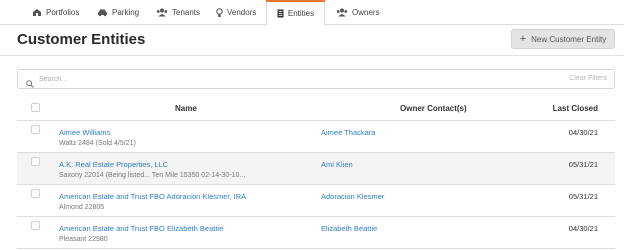 This screenshot has height=250, width=624. Describe the element at coordinates (113, 164) in the screenshot. I see `entity-name-link: A.K. Real Estate Properties, LLC` at that location.